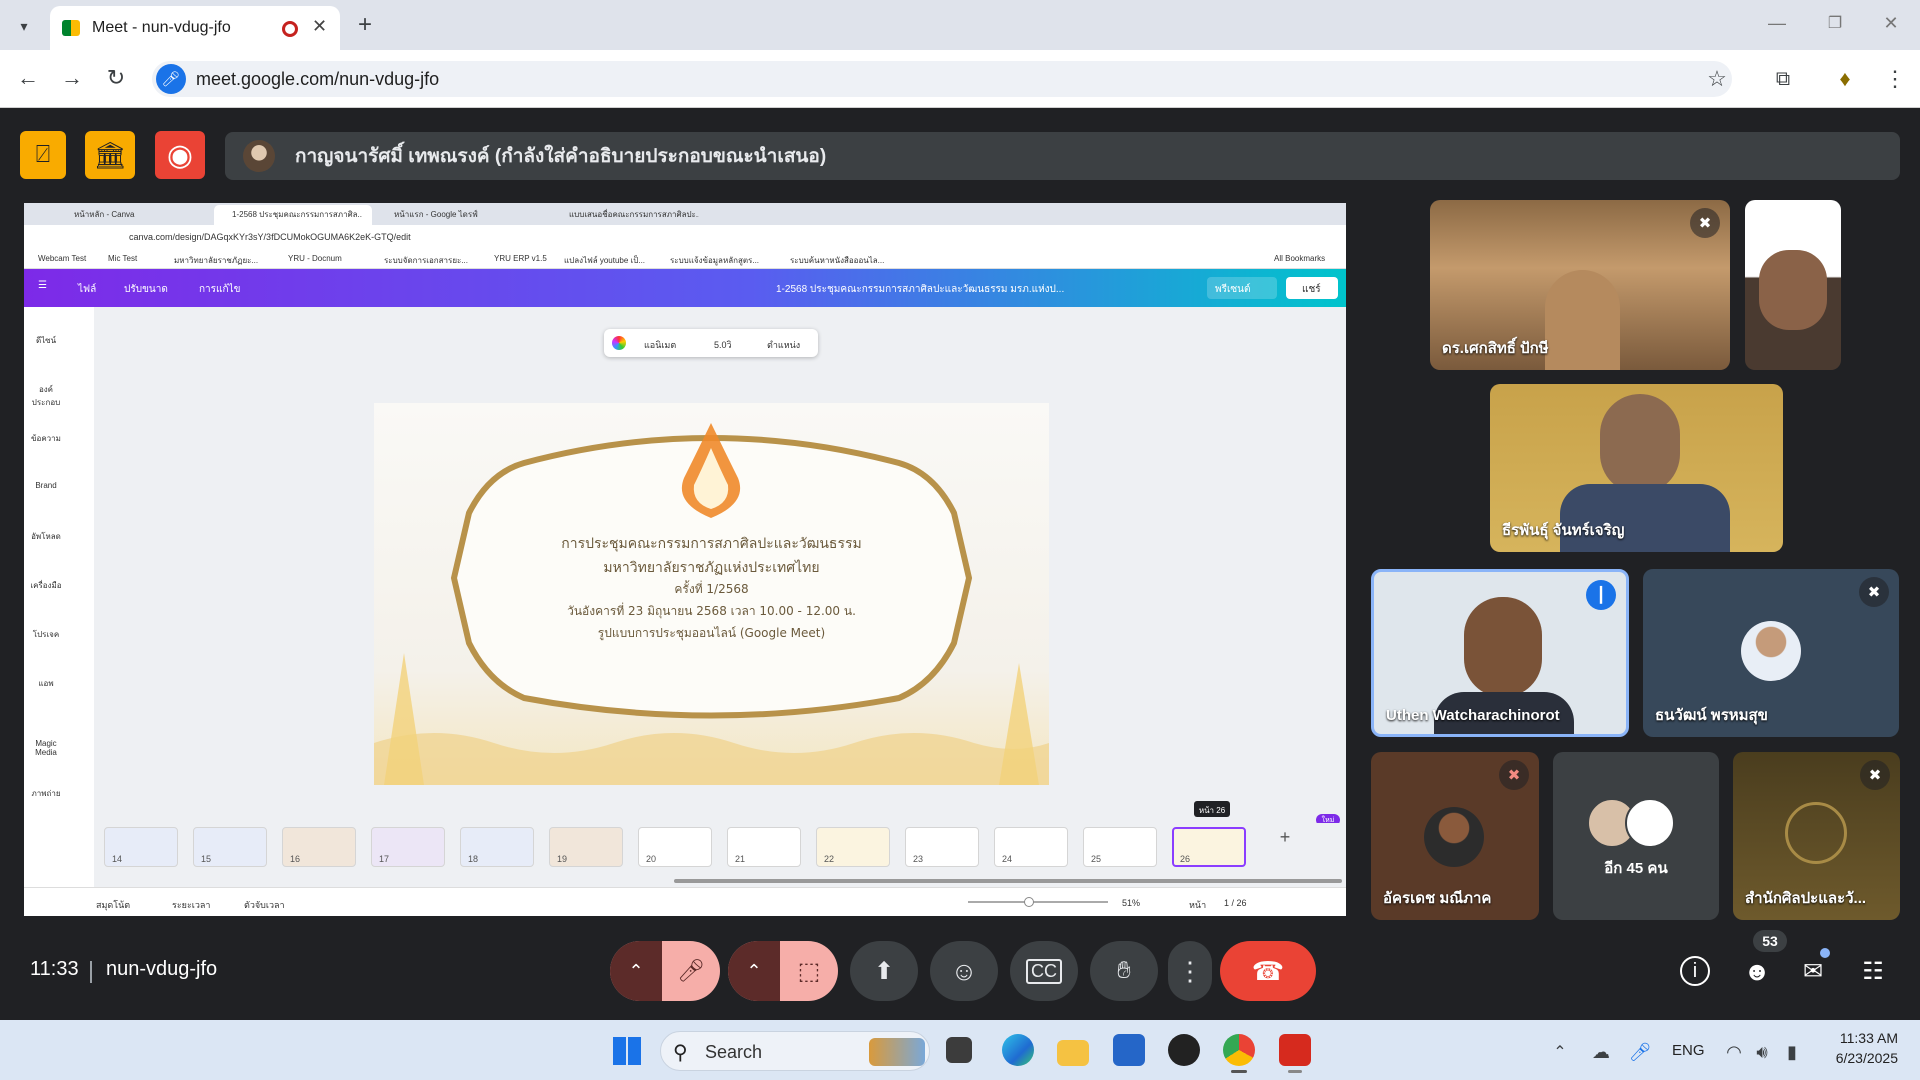 The height and width of the screenshot is (1080, 1920). I want to click on captions-button: CC, so click(1044, 971).